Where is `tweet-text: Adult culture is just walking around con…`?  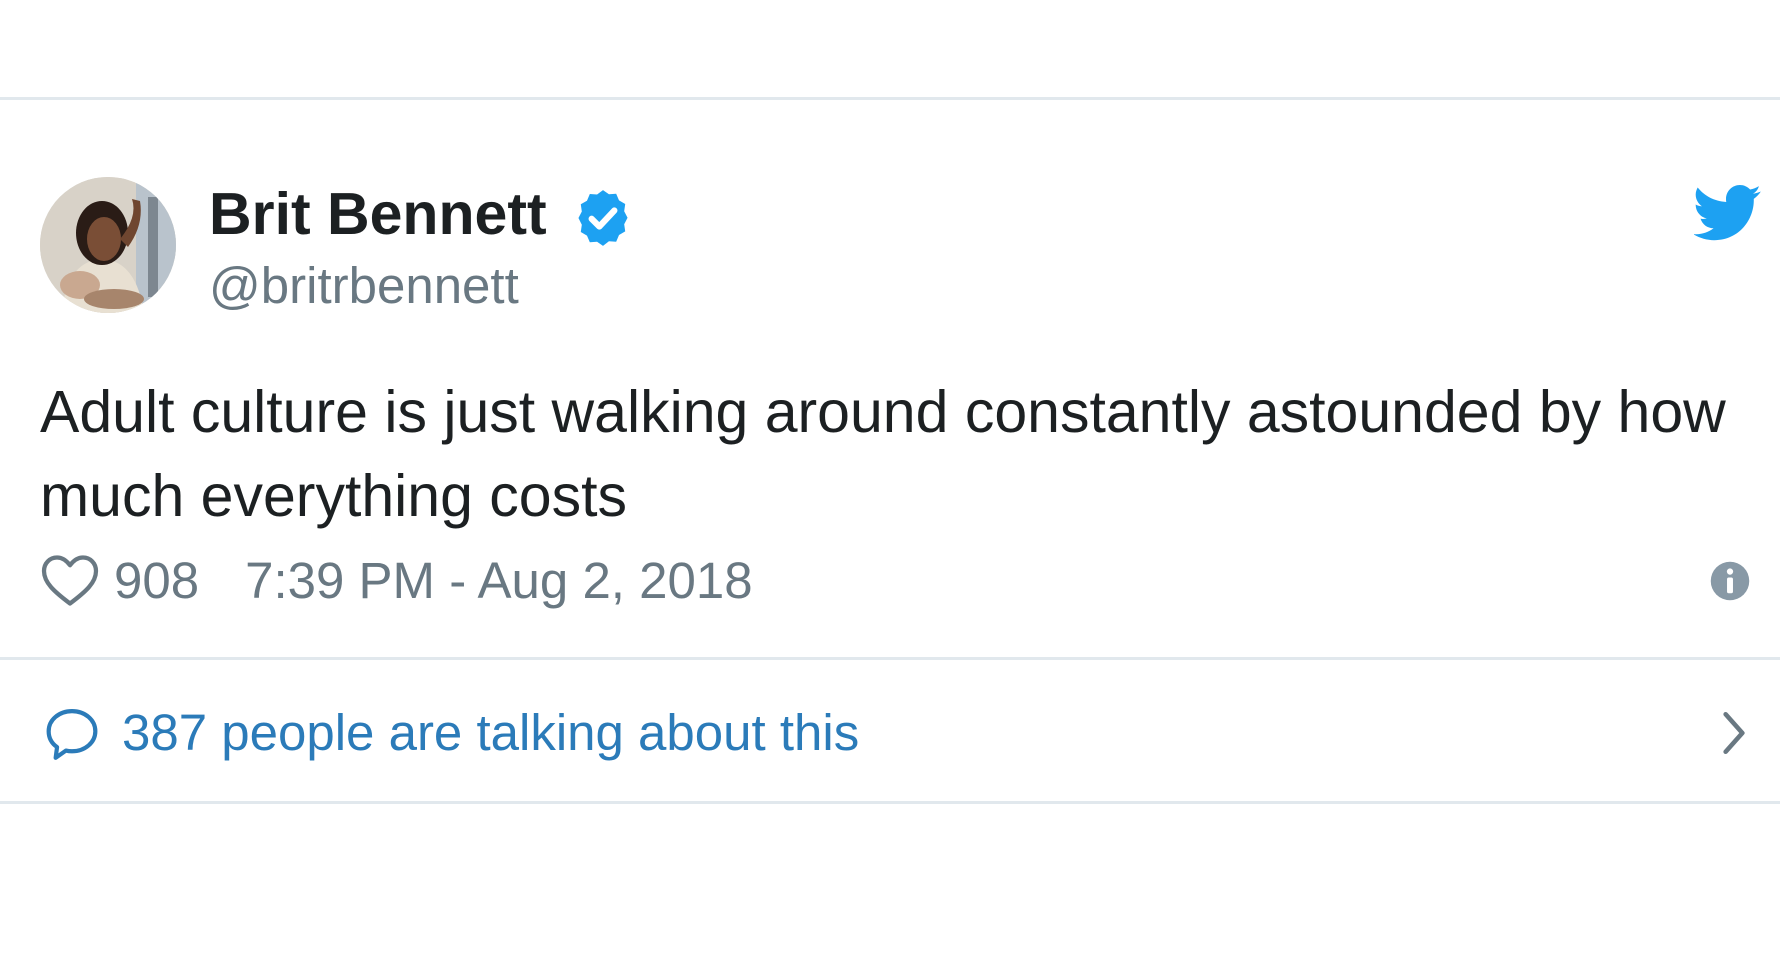
tweet-text: Adult culture is just walking around con… is located at coordinates (883, 454).